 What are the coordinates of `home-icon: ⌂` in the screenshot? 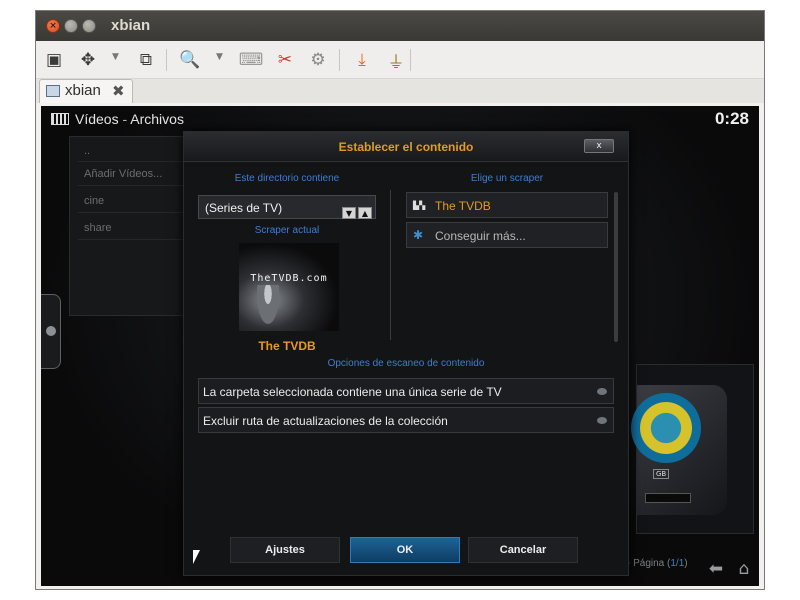 It's located at (744, 569).